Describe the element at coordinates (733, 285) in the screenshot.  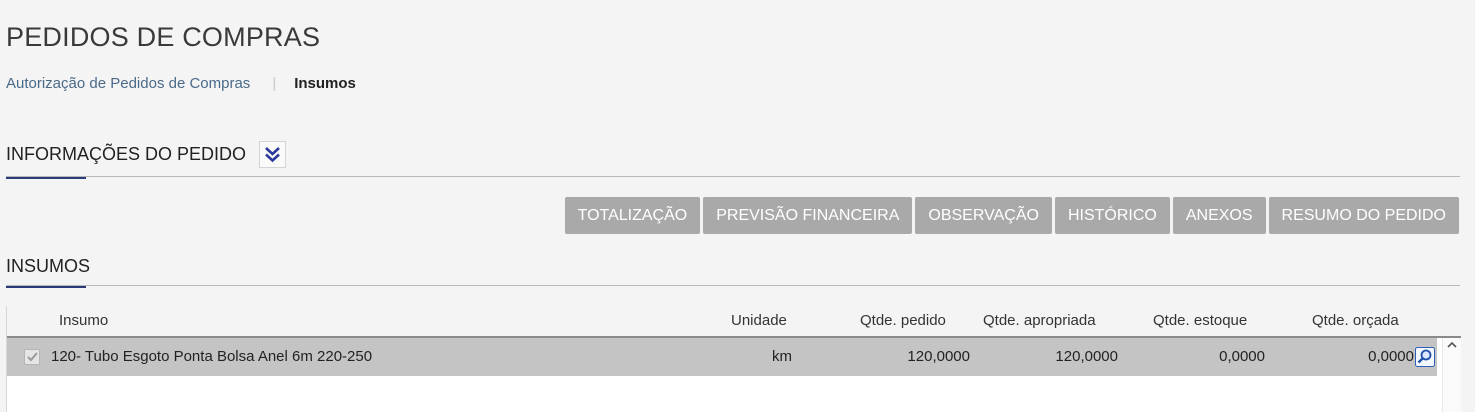
I see `section-insumos-divider` at that location.